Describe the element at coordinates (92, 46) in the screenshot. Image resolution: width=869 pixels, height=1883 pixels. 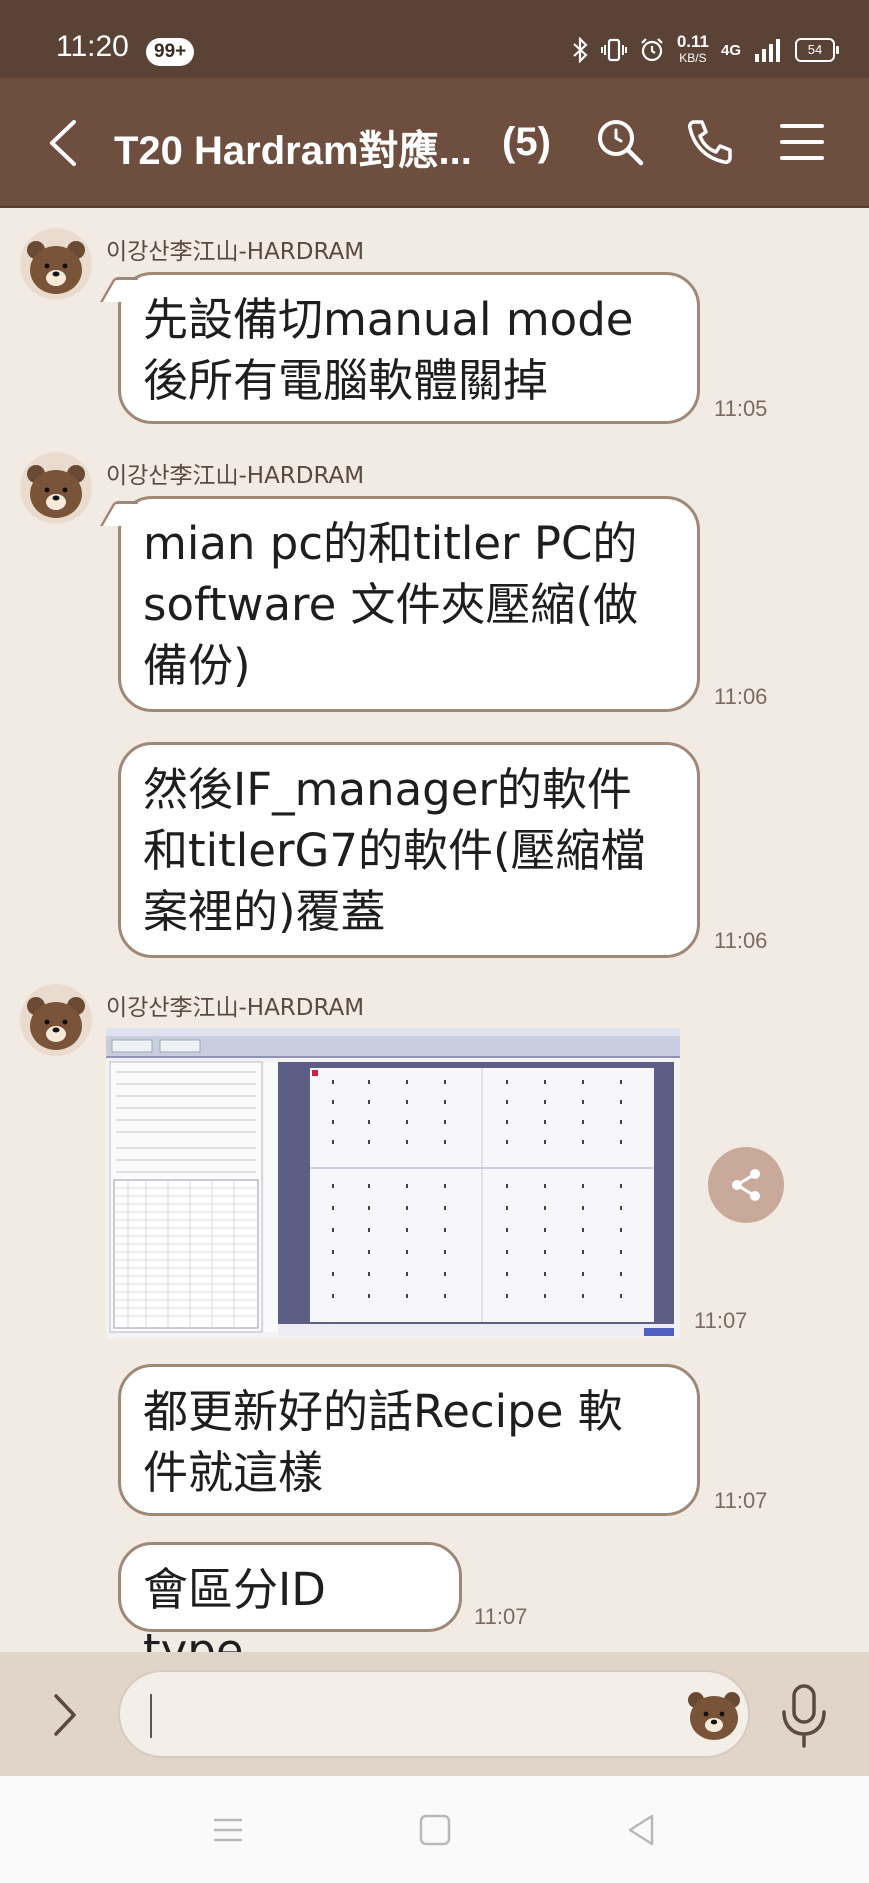
I see `status-time: 11:20` at that location.